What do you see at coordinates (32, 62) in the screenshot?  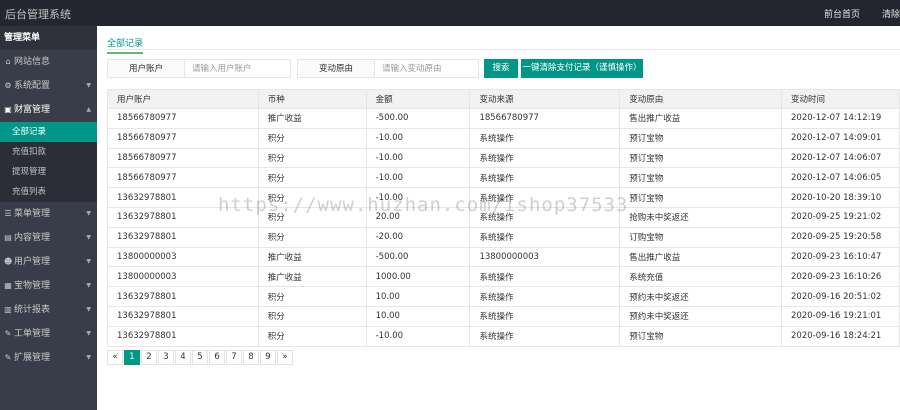 I see `sidebar-item-label: 网站信息` at bounding box center [32, 62].